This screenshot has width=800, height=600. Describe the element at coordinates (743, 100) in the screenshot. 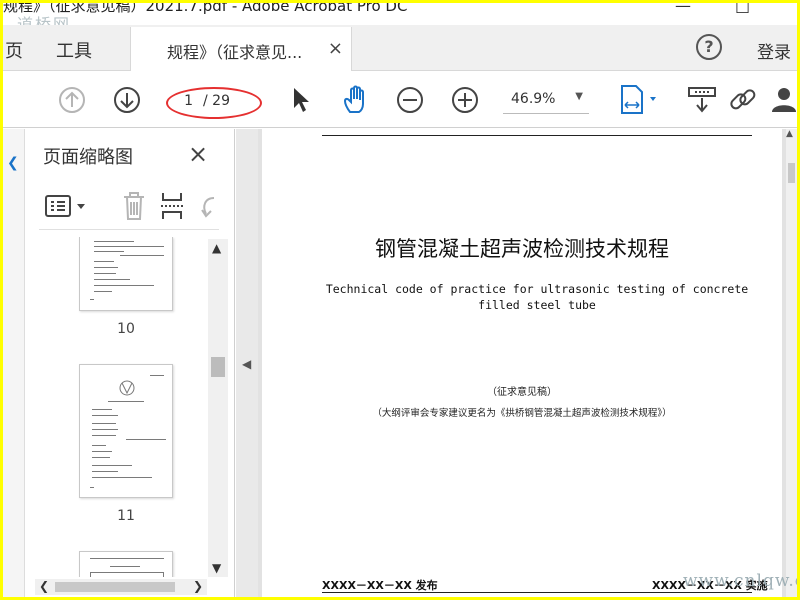

I see `link-icon` at that location.